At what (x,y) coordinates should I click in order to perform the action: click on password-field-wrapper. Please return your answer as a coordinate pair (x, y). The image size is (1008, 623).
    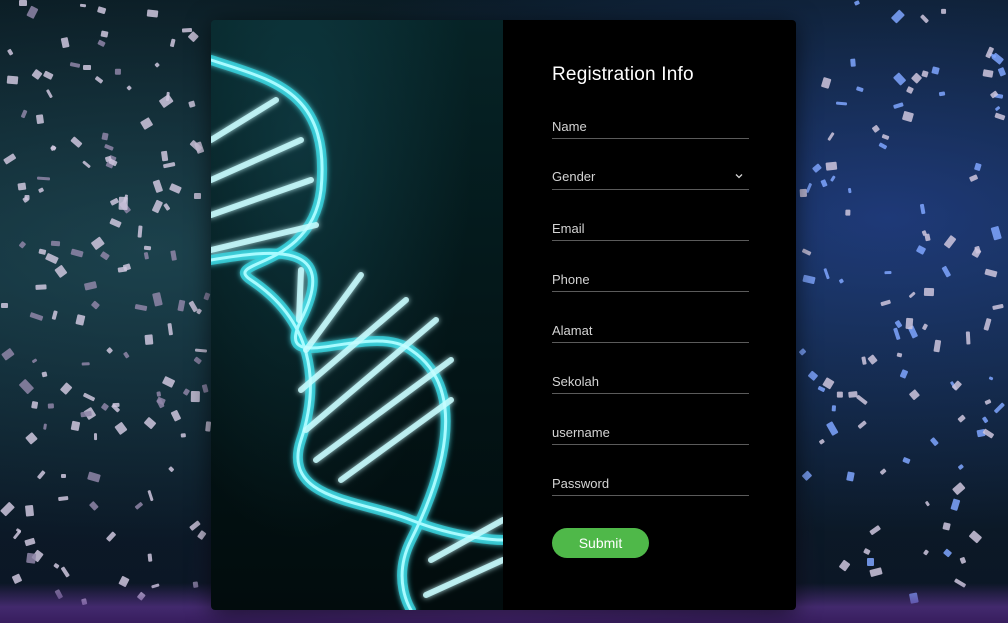
    Looking at the image, I should click on (650, 482).